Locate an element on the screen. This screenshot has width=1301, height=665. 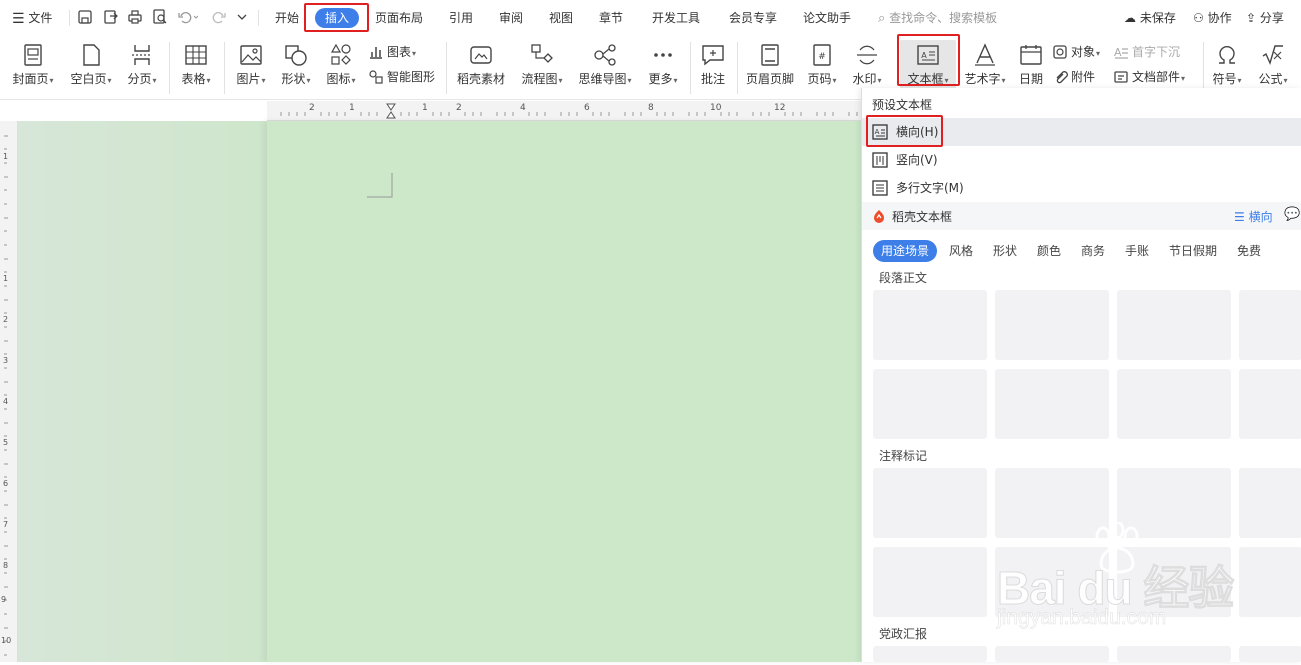
comment-button: 批注 is located at coordinates (713, 66).